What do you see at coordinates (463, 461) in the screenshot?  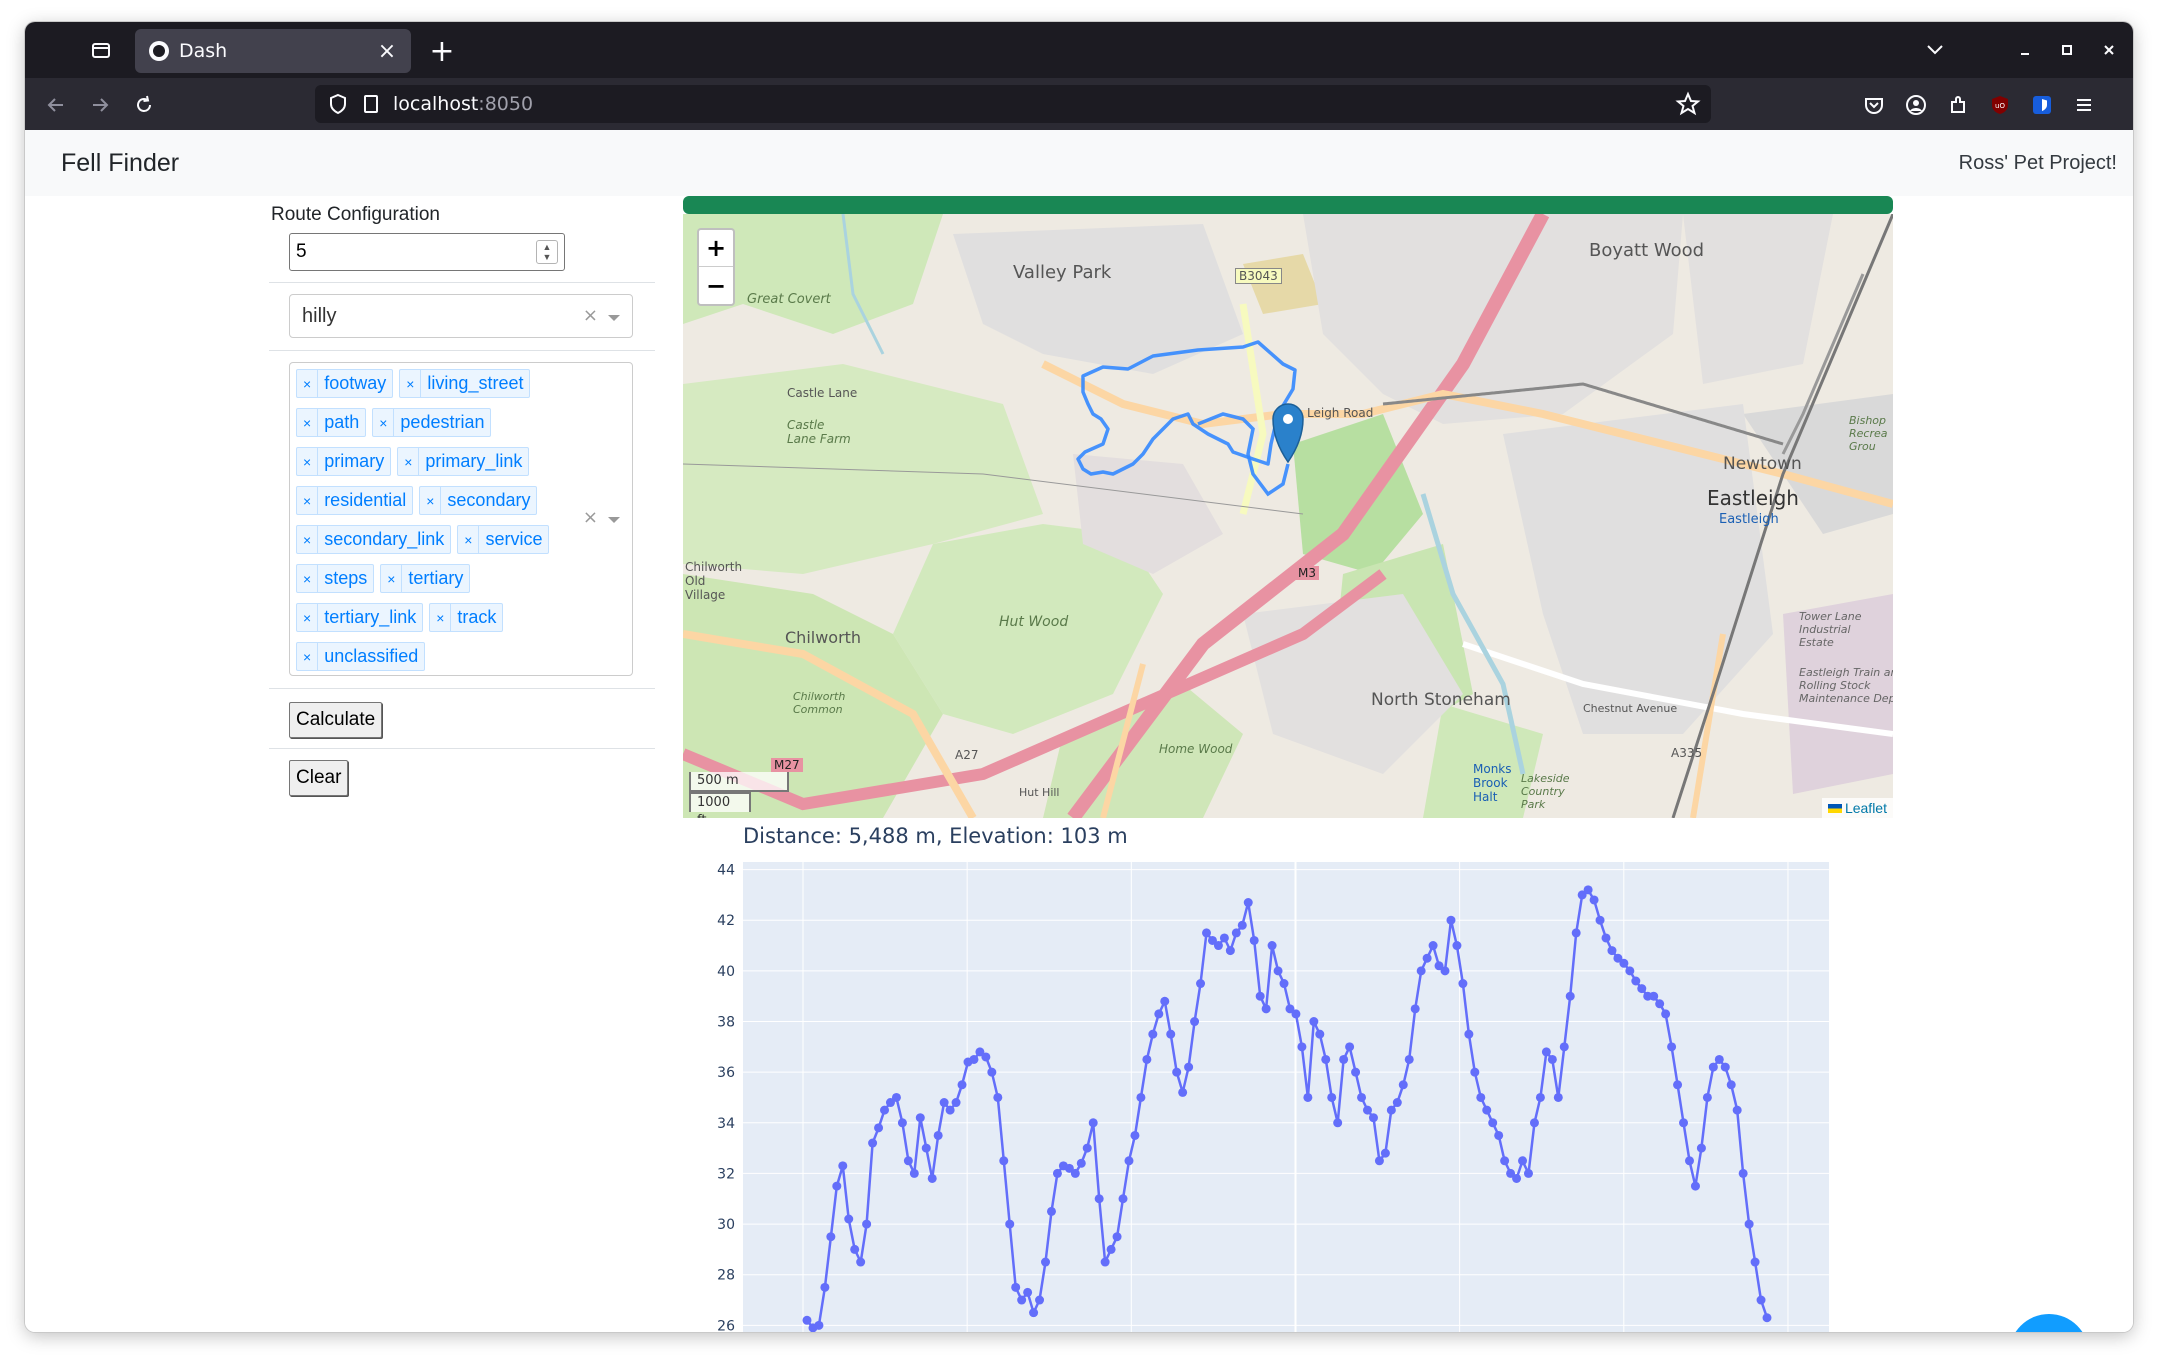 I see `highway-tag: × primary_link` at bounding box center [463, 461].